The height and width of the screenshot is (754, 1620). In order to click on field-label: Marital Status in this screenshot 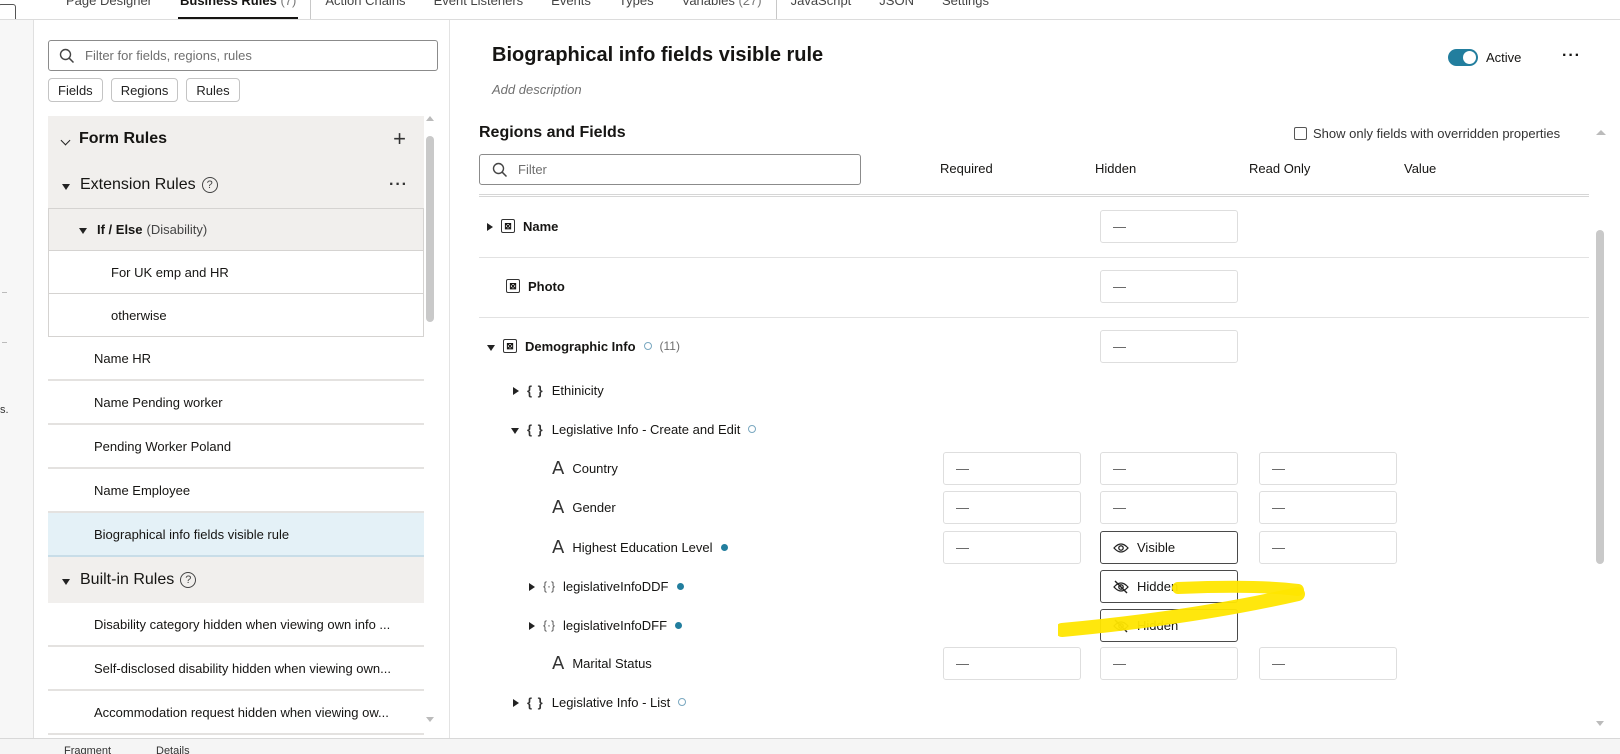, I will do `click(612, 663)`.